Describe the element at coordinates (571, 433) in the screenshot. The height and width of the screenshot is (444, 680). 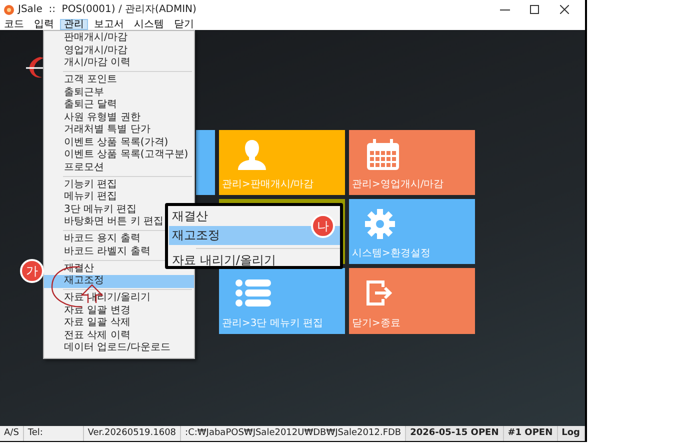
I see `status-bar-field: Log` at that location.